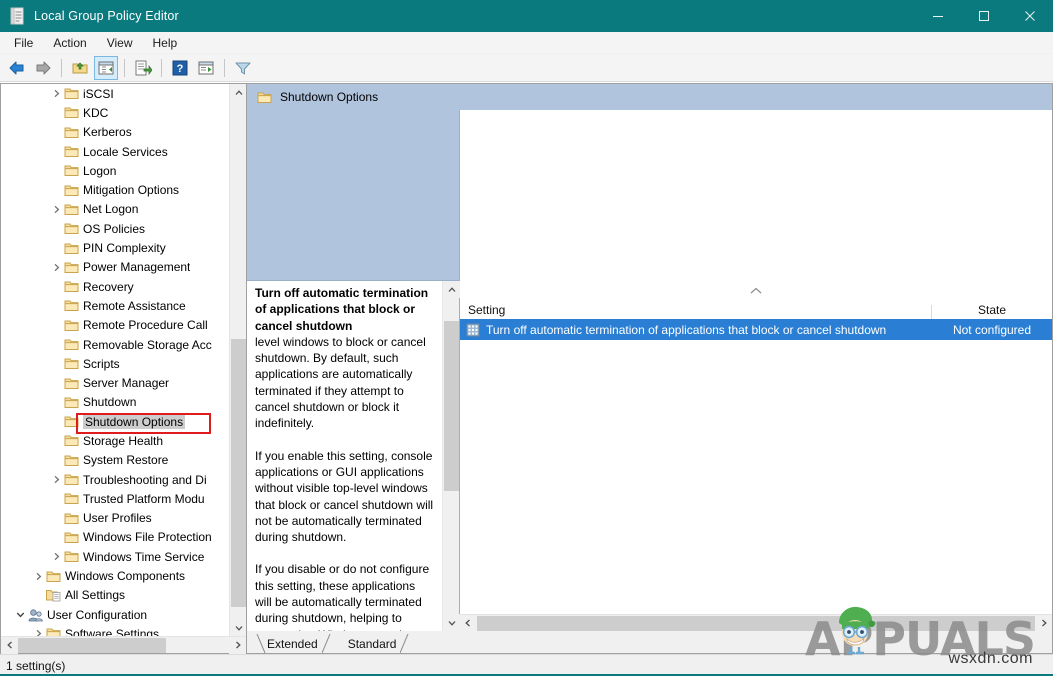 Image resolution: width=1053 pixels, height=676 pixels. I want to click on tree-item-troubleshooting-and-di: Troubleshooting and Di, so click(123, 479).